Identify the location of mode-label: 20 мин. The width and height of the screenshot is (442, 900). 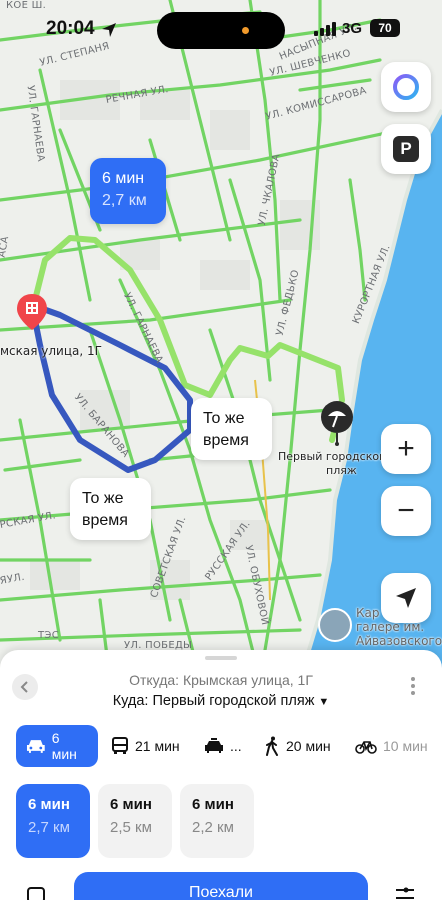
(308, 746).